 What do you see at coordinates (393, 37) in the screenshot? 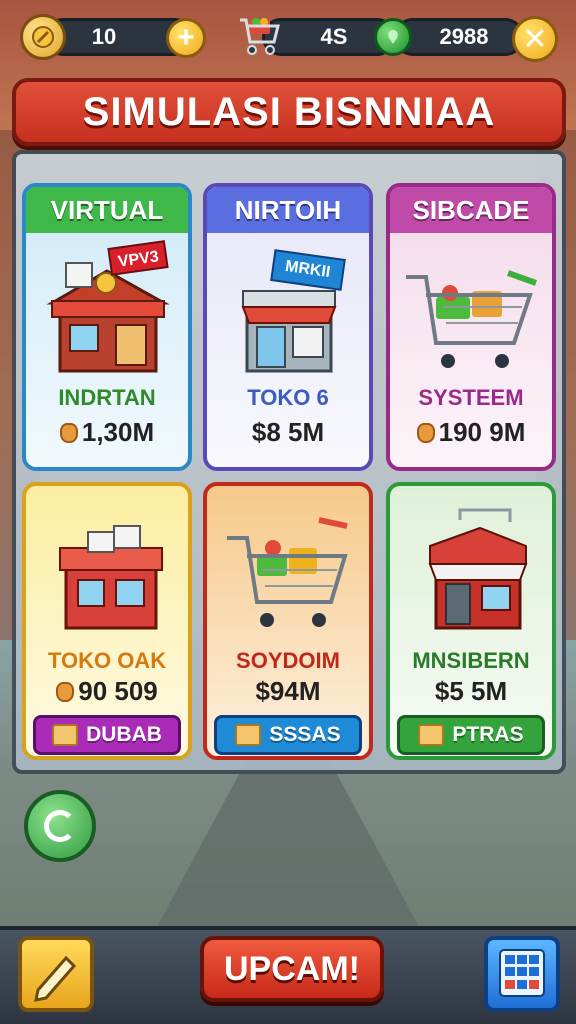
I see `gem-icon` at bounding box center [393, 37].